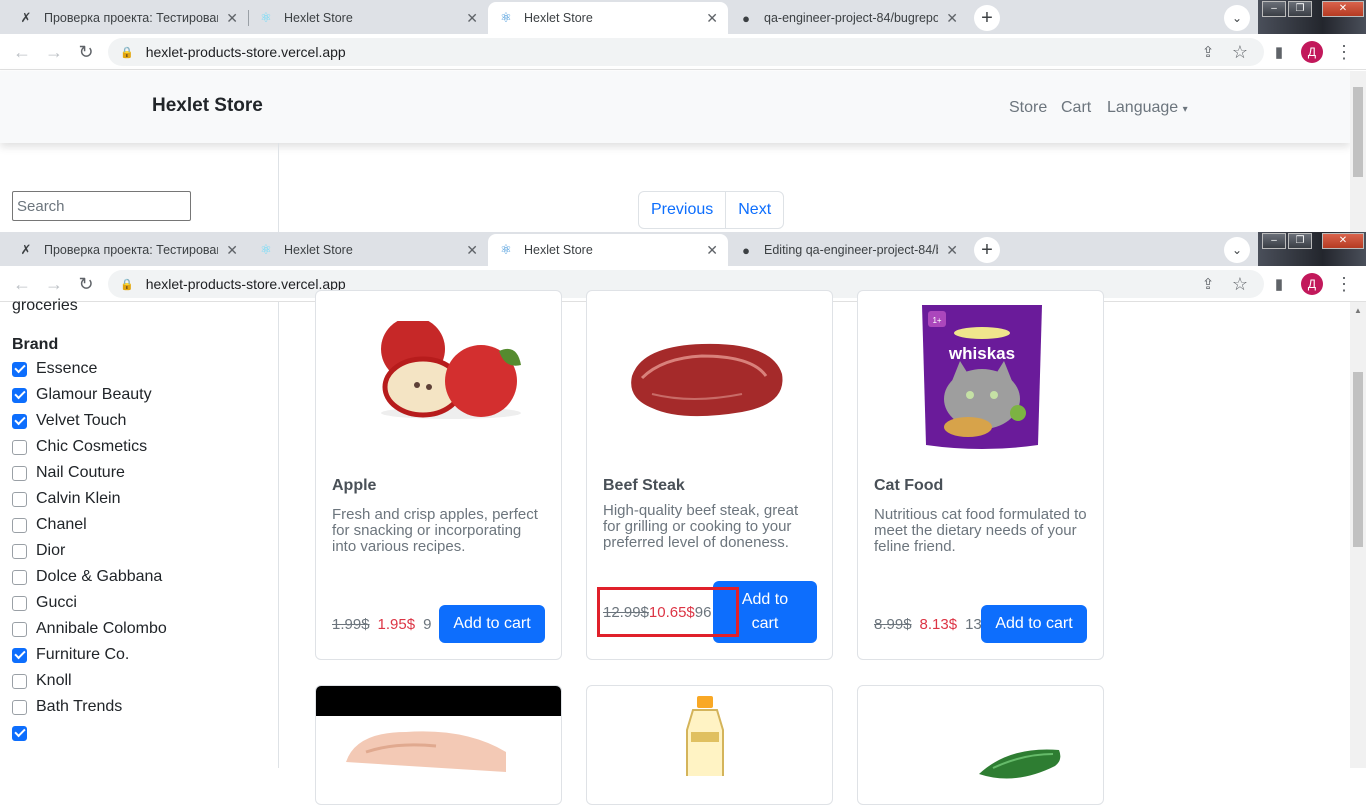  Describe the element at coordinates (1028, 108) in the screenshot. I see `nav-store: Store` at that location.